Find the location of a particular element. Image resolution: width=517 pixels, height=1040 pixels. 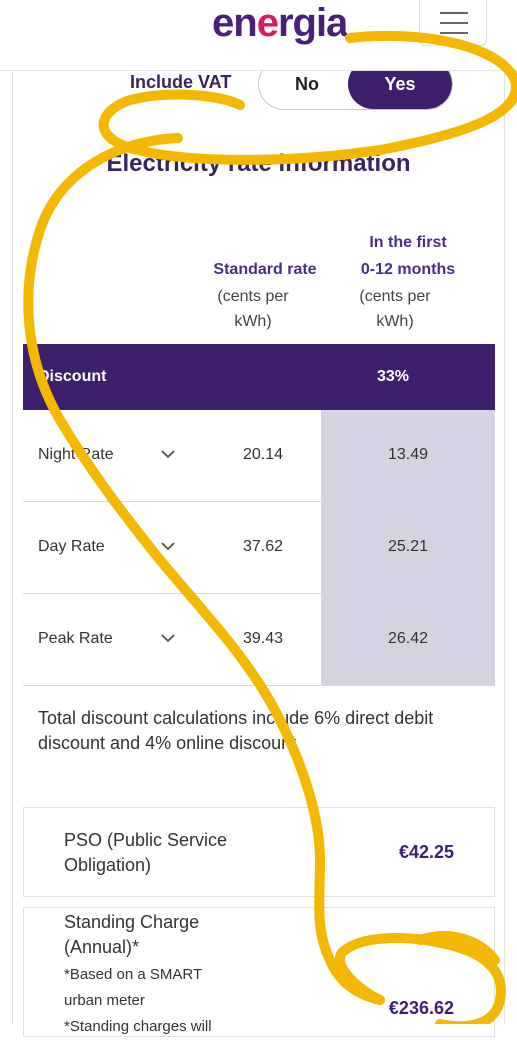

site-header: energia is located at coordinates (258, 35).